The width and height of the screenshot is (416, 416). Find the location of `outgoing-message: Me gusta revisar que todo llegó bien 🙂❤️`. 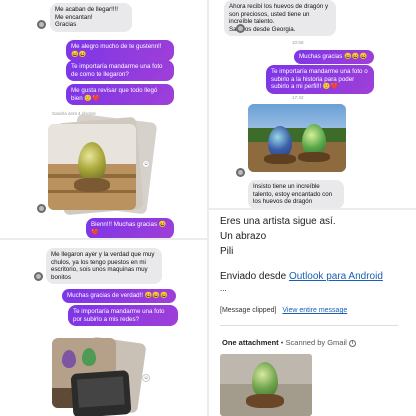

outgoing-message: Me gusta revisar que todo llegó bien 🙂❤️ is located at coordinates (120, 95).